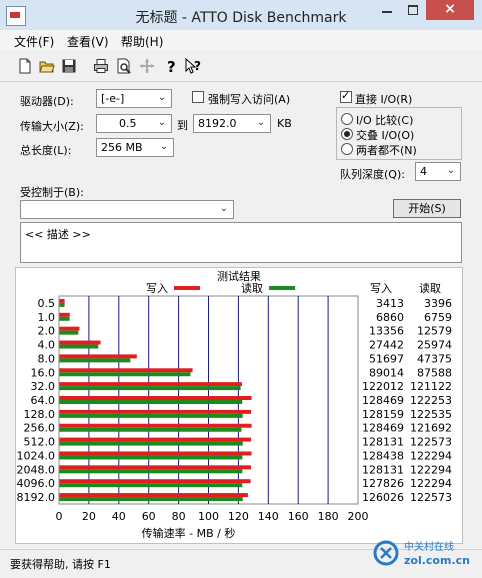  Describe the element at coordinates (346, 96) in the screenshot. I see `direct-io-checkbox` at that location.